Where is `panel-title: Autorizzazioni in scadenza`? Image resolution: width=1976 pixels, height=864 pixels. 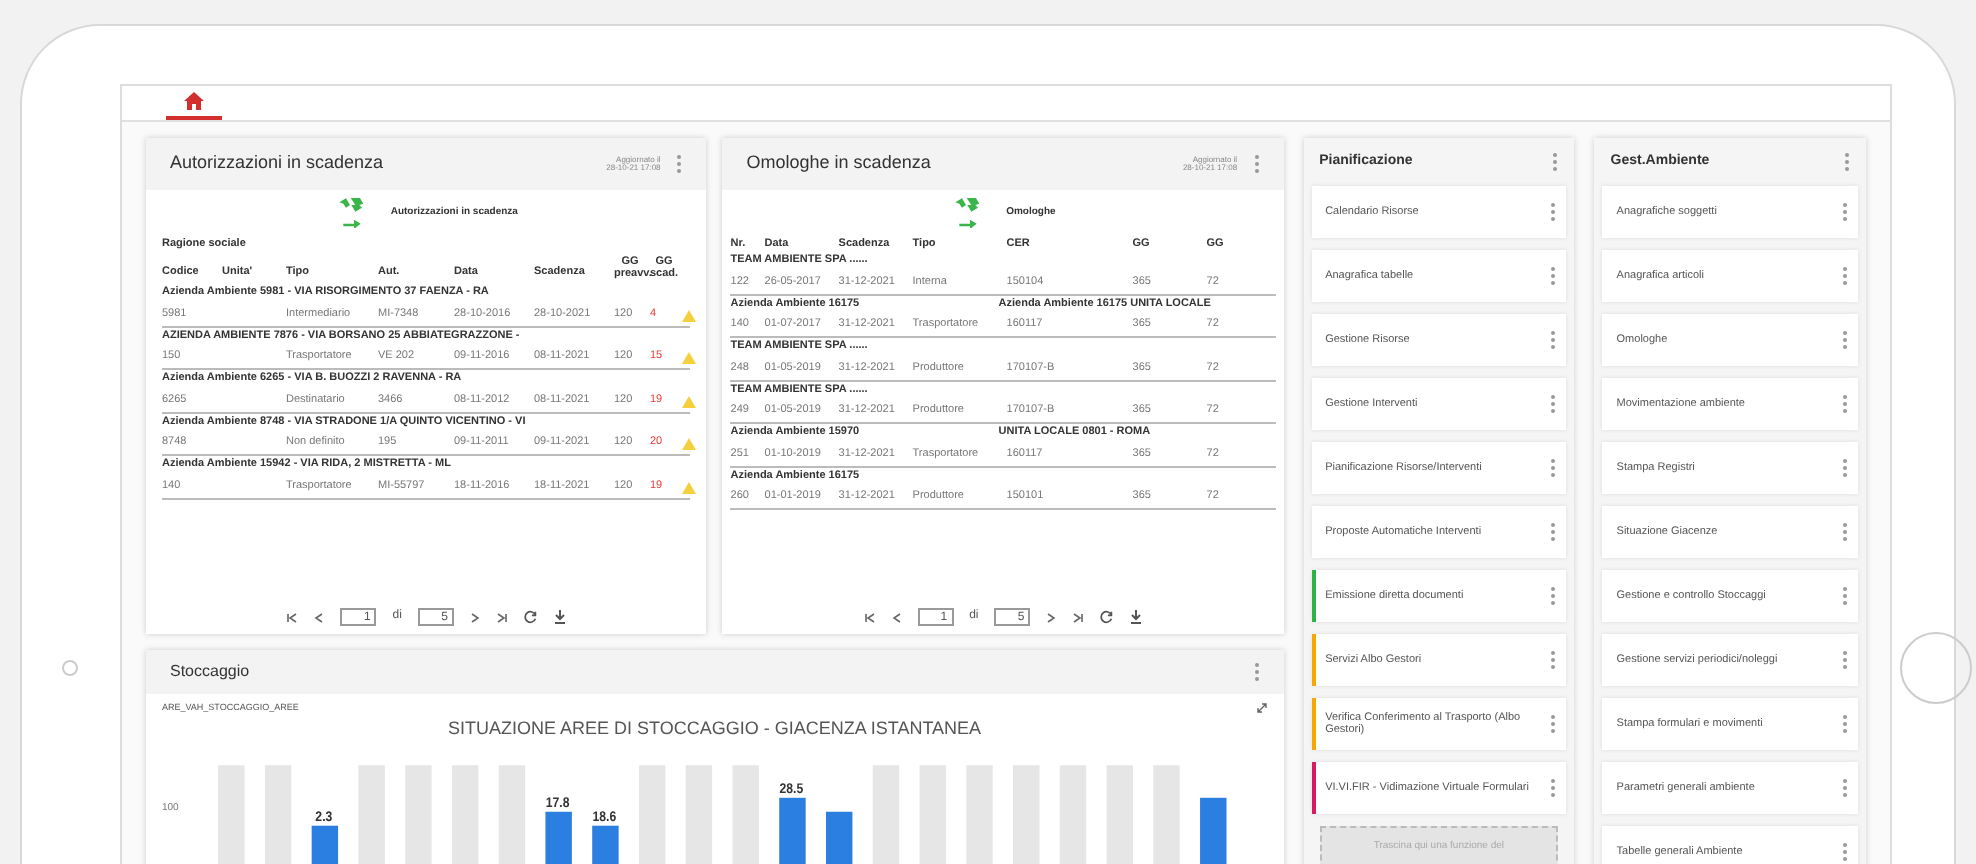 panel-title: Autorizzazioni in scadenza is located at coordinates (277, 163).